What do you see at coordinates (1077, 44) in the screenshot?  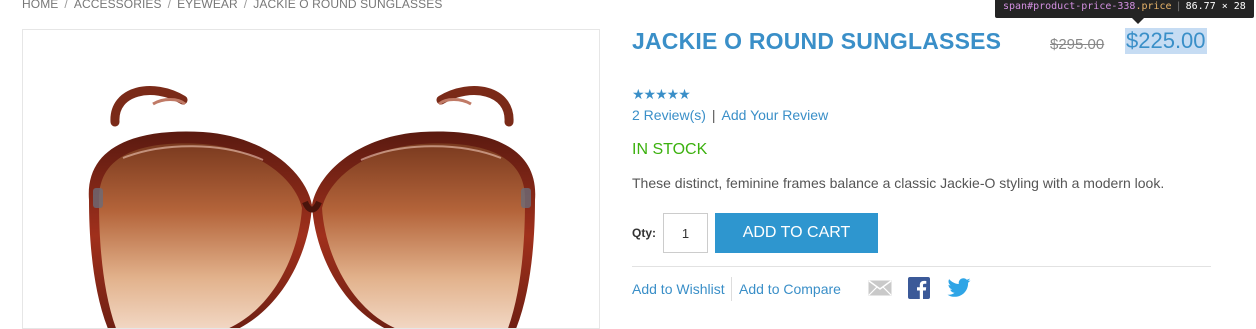 I see `old-price: $295.00` at bounding box center [1077, 44].